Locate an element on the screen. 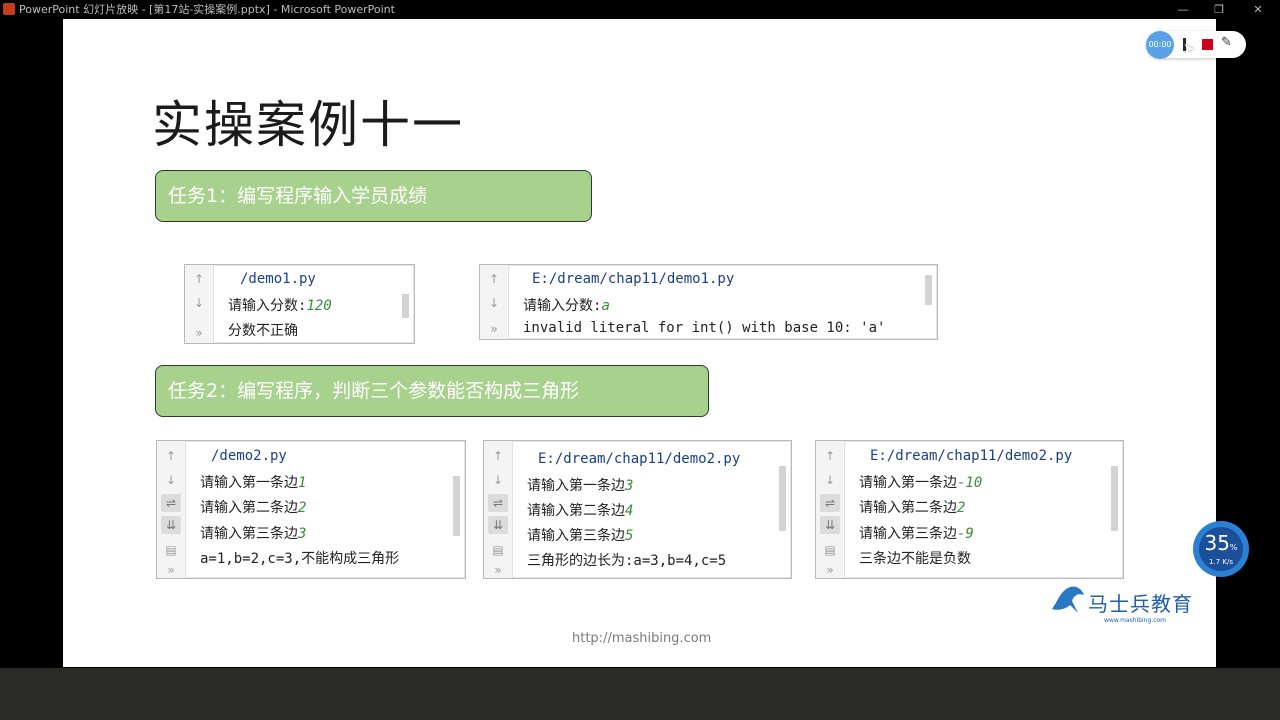 The image size is (1280, 720). task1-box: 任务1：编写程序输入学员成绩 is located at coordinates (373, 196).